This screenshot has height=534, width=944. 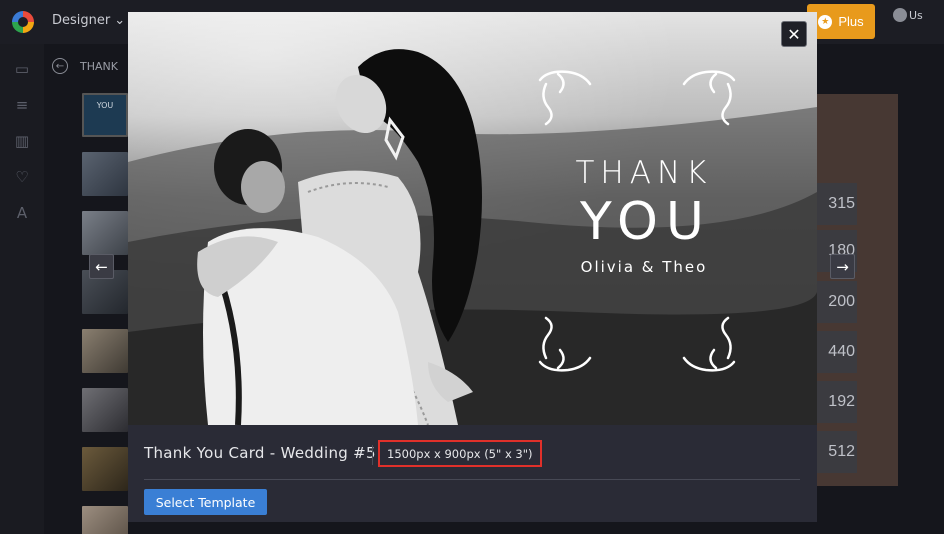 I want to click on plus-button-label: Plus, so click(x=851, y=21).